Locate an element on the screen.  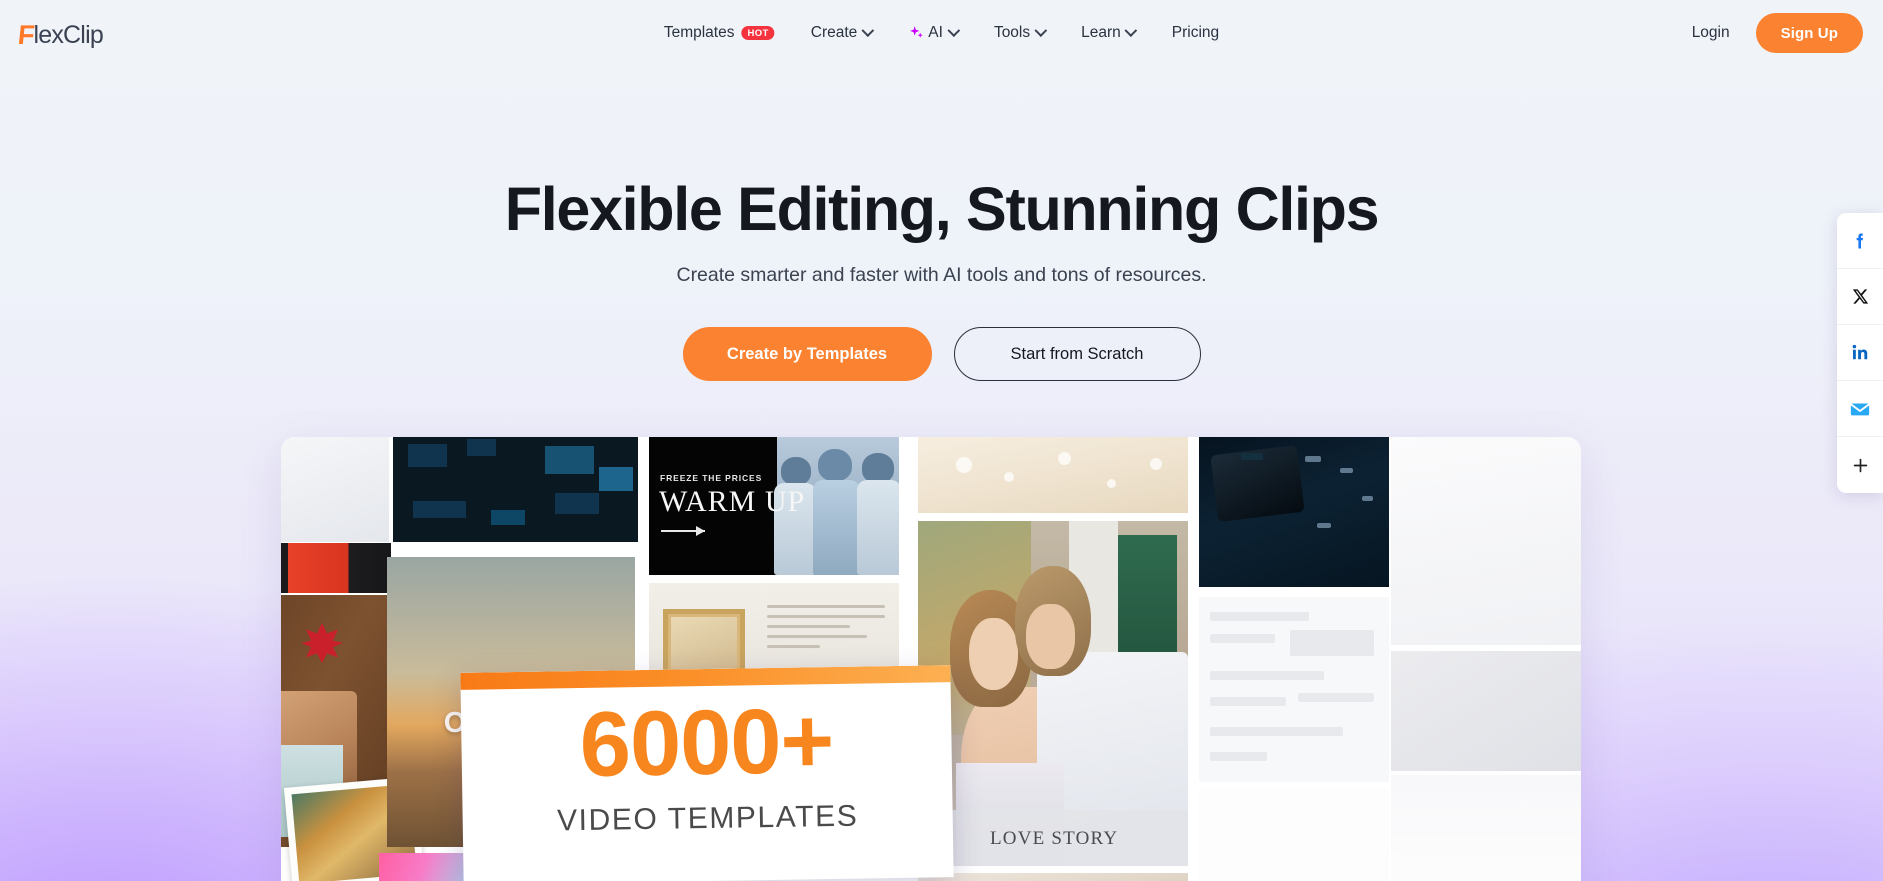
groom-face is located at coordinates (1050, 636).